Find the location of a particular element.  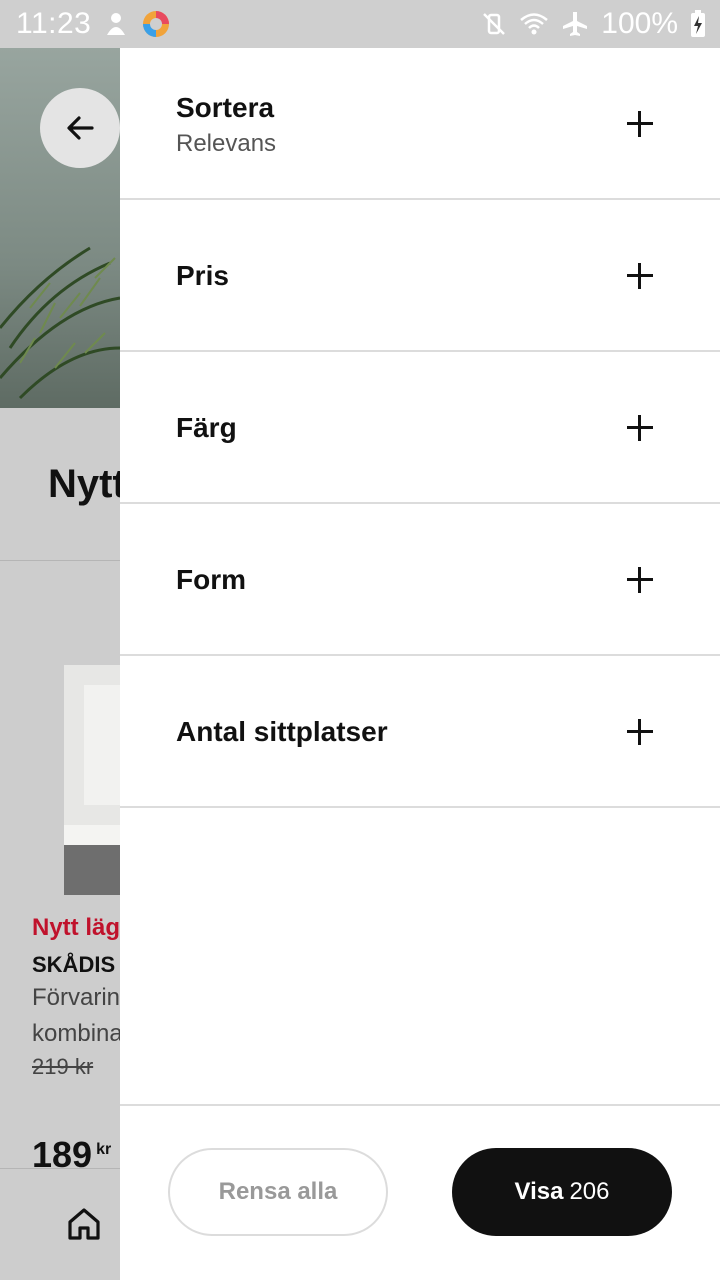

filter-color: Färg is located at coordinates (420, 428).